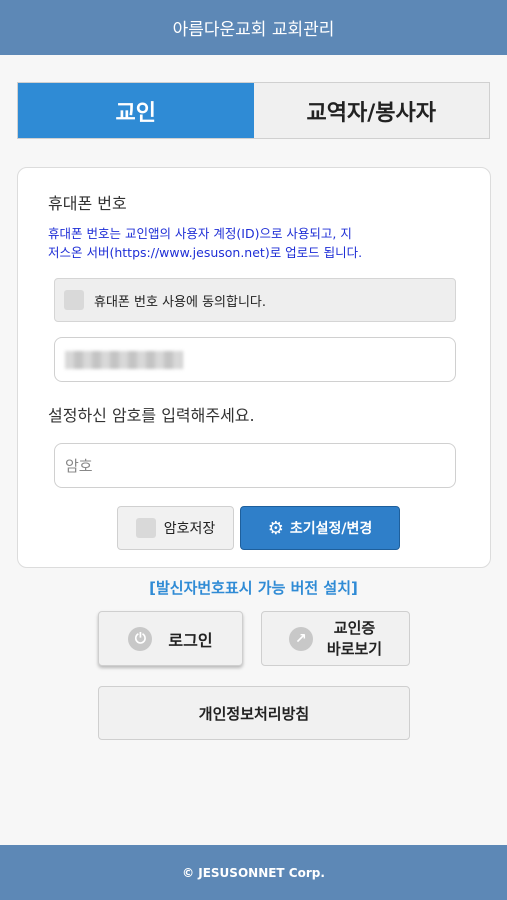  What do you see at coordinates (331, 529) in the screenshot?
I see `reset-button-label: 초기설정/변경` at bounding box center [331, 529].